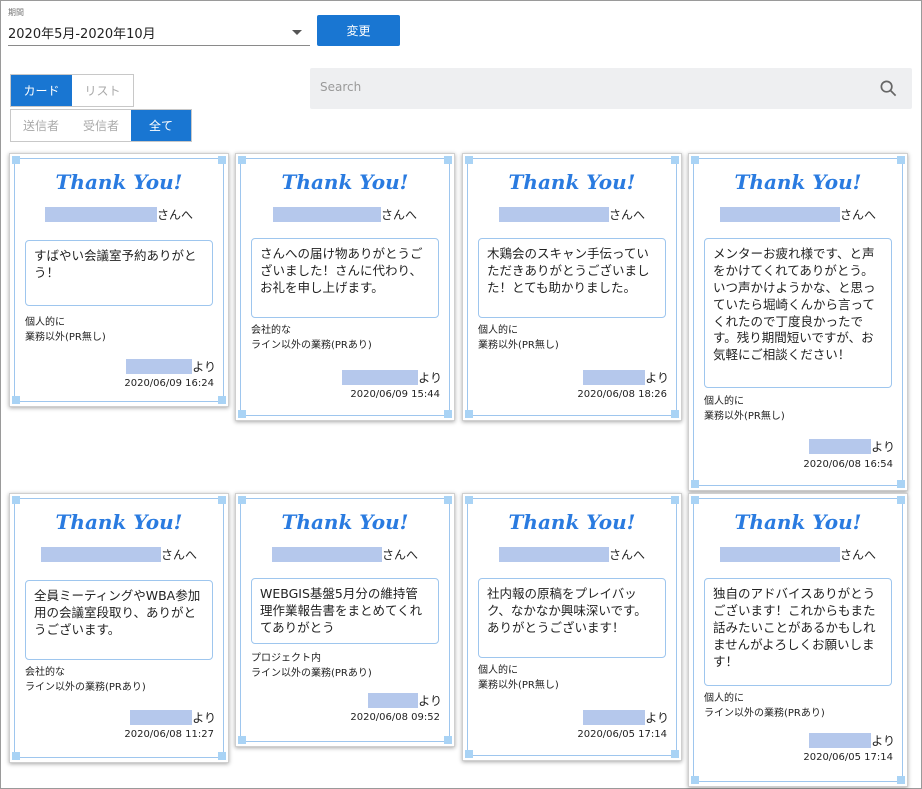 The width and height of the screenshot is (922, 789). Describe the element at coordinates (395, 717) in the screenshot. I see `sent-date: 2020/06/08 09:52` at that location.